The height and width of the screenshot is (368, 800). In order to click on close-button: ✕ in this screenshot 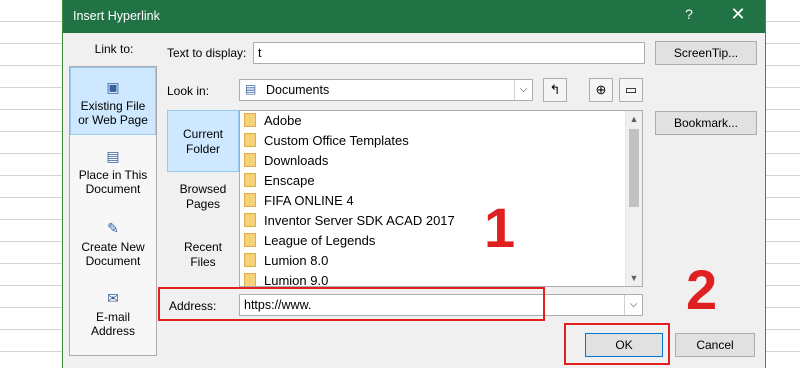, I will do `click(738, 14)`.